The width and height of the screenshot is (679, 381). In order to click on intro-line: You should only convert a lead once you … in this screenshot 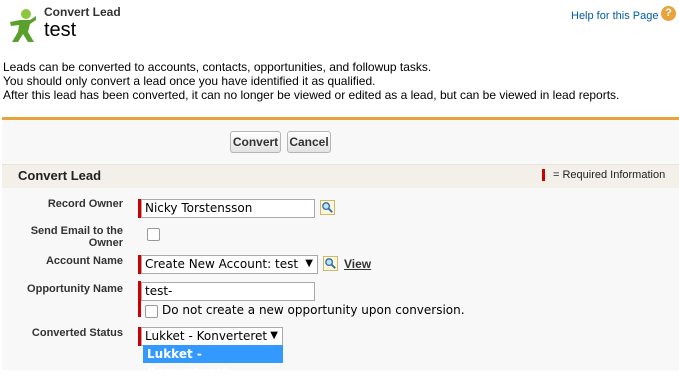, I will do `click(189, 81)`.